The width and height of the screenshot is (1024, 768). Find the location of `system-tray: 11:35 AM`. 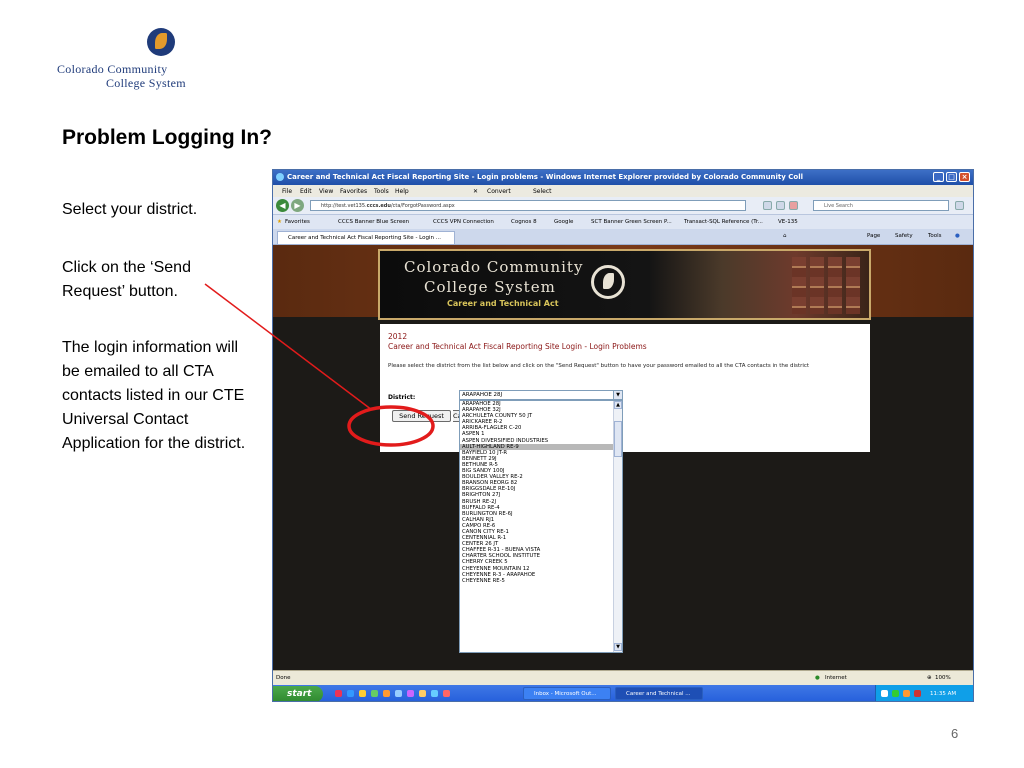

system-tray: 11:35 AM is located at coordinates (924, 693).